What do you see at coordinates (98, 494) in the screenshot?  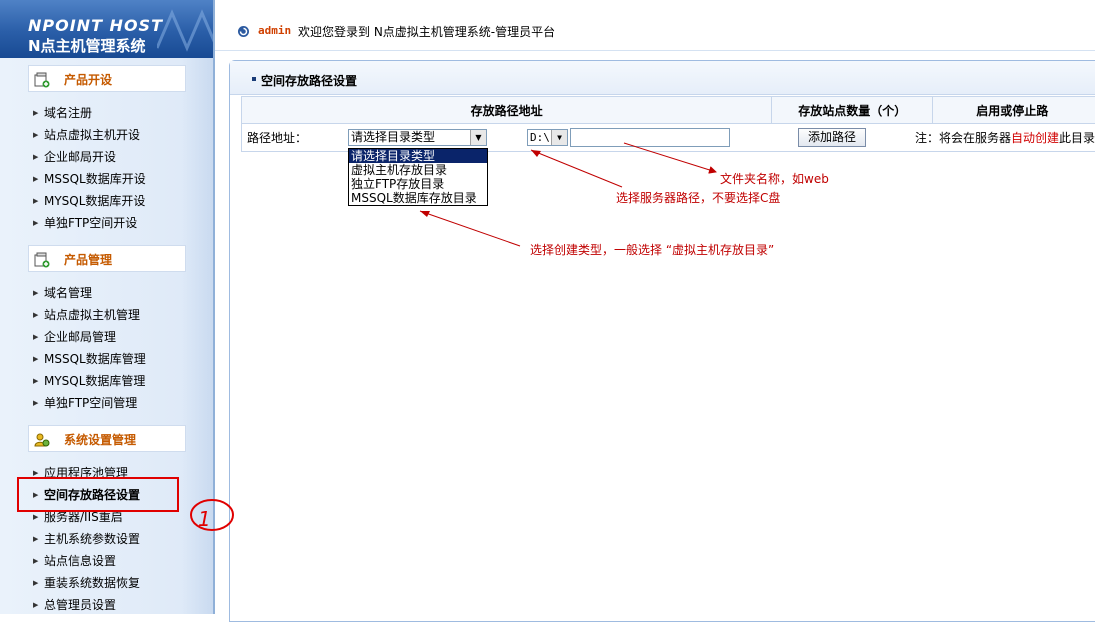 I see `highlight-box` at bounding box center [98, 494].